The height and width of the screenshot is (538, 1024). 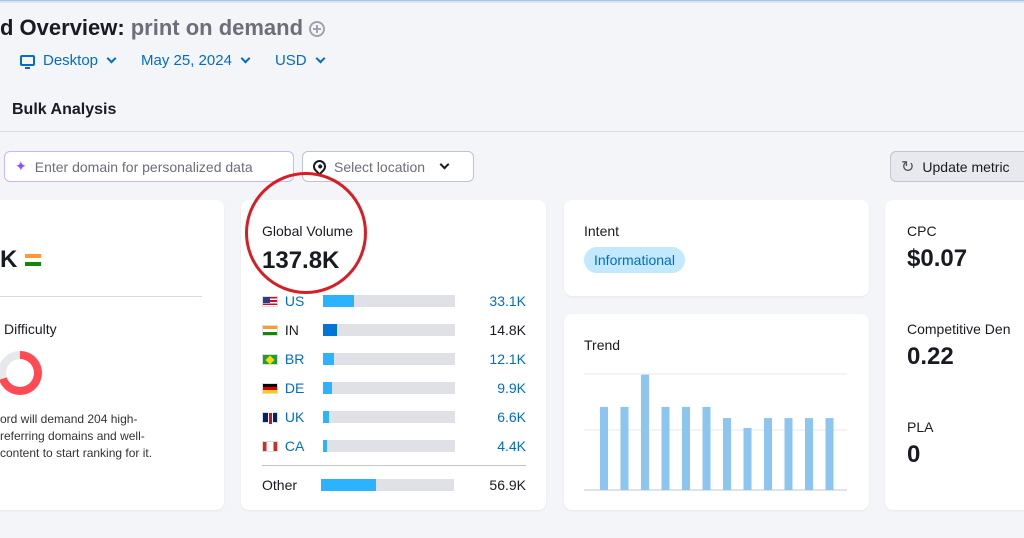 I want to click on germany-flag-icon, so click(x=270, y=388).